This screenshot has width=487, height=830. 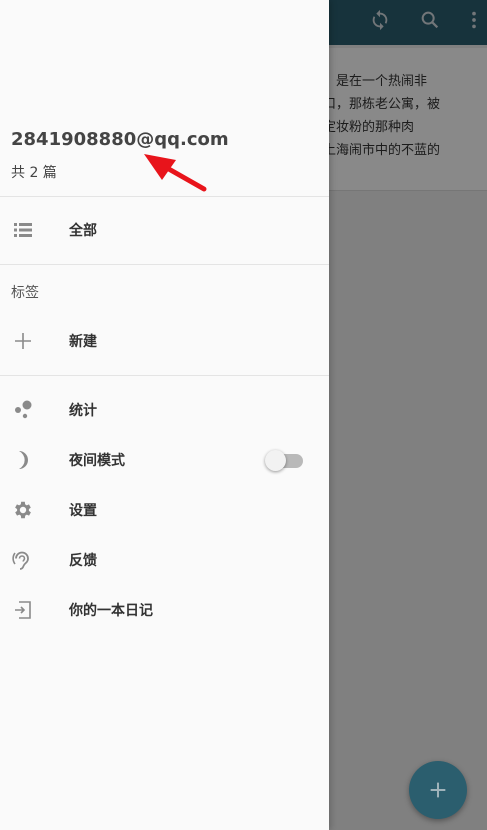 What do you see at coordinates (175, 173) in the screenshot?
I see `annotation-arrow-icon` at bounding box center [175, 173].